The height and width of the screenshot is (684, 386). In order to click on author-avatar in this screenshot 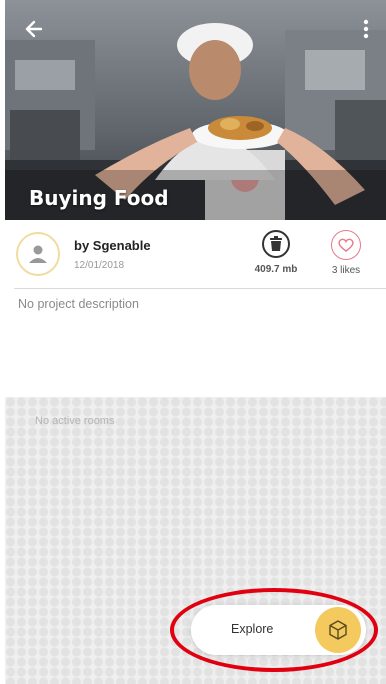, I will do `click(38, 254)`.